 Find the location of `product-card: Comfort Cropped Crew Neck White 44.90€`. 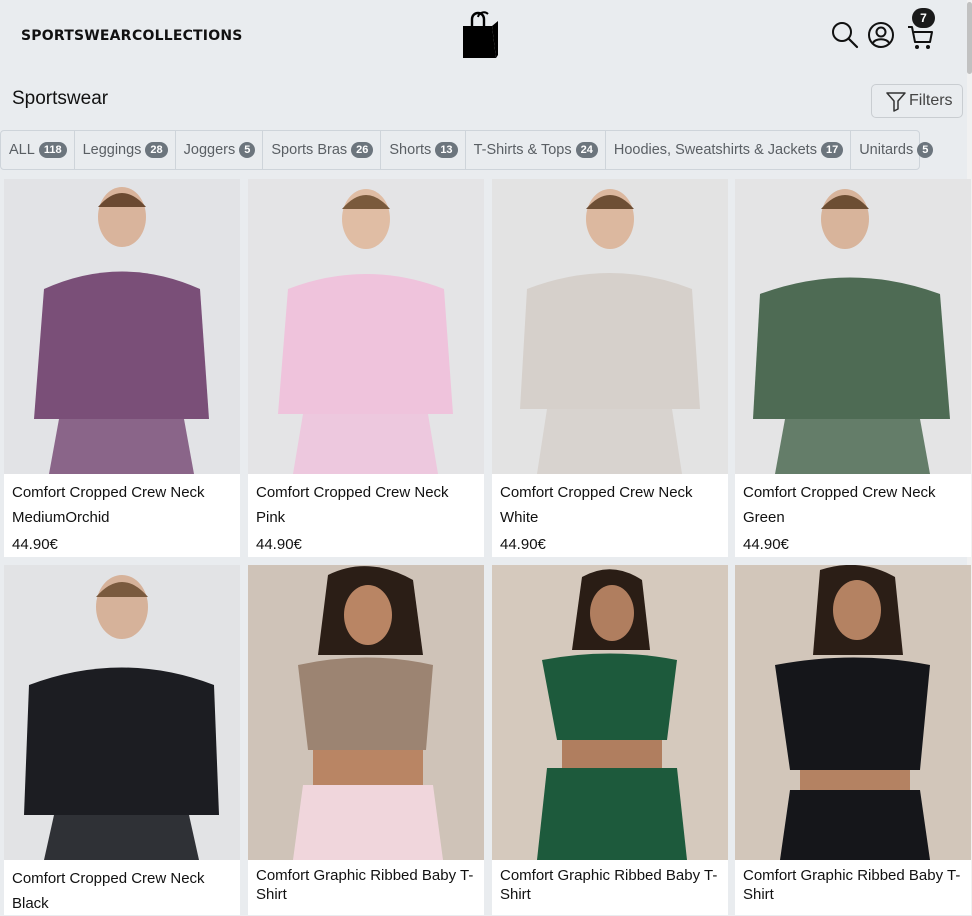

product-card: Comfort Cropped Crew Neck White 44.90€ is located at coordinates (610, 368).